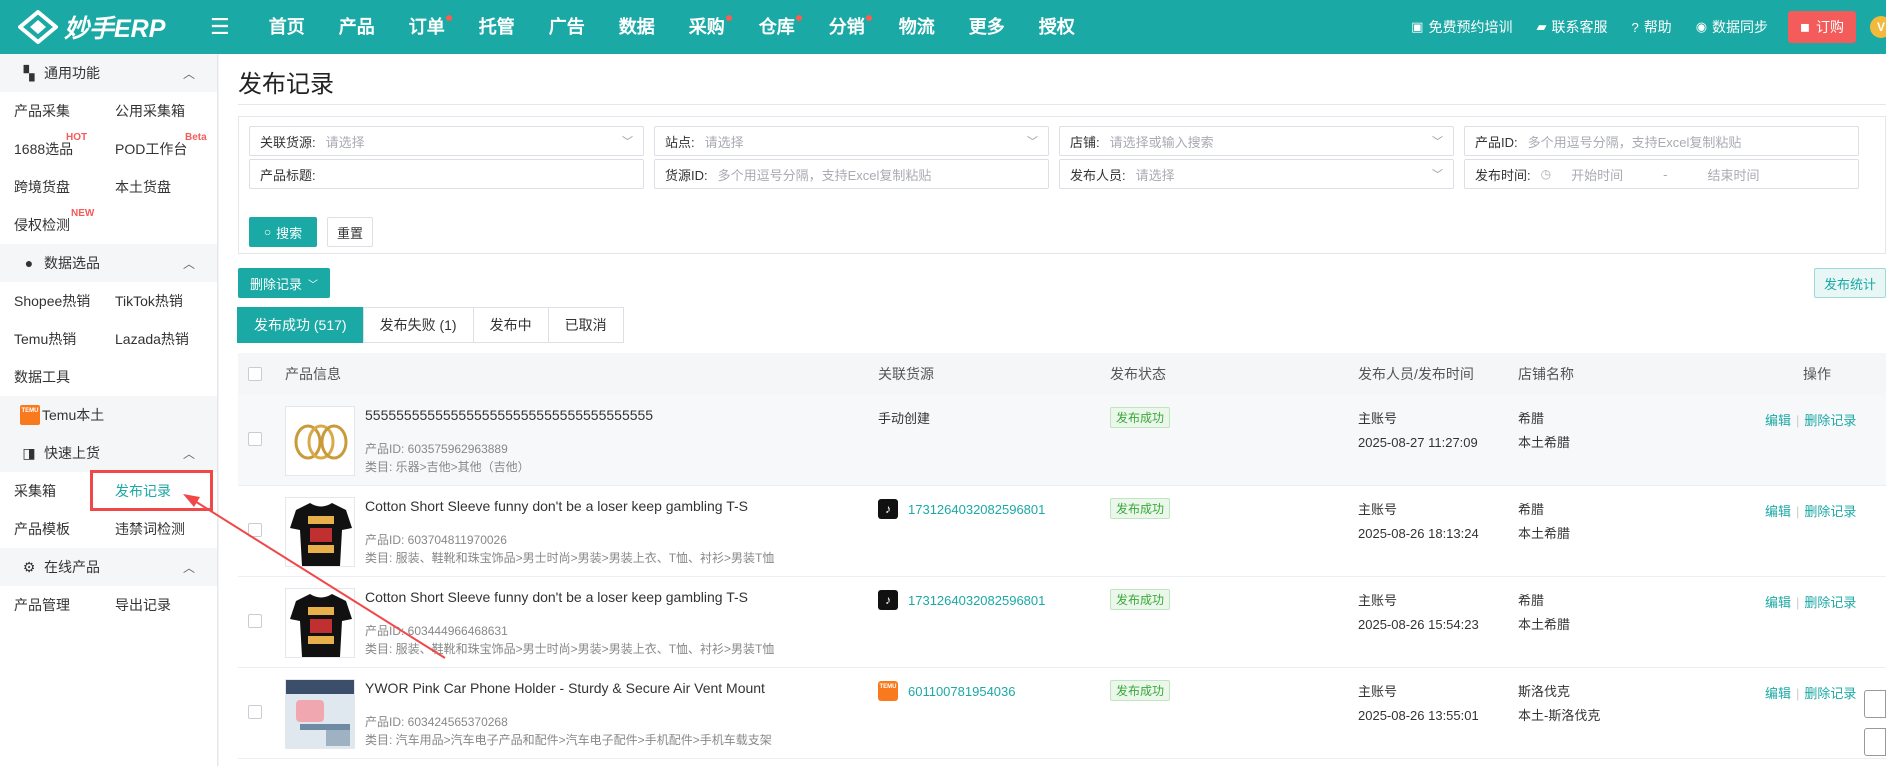  Describe the element at coordinates (173, 529) in the screenshot. I see `sidebar-item: 违禁词检测` at that location.